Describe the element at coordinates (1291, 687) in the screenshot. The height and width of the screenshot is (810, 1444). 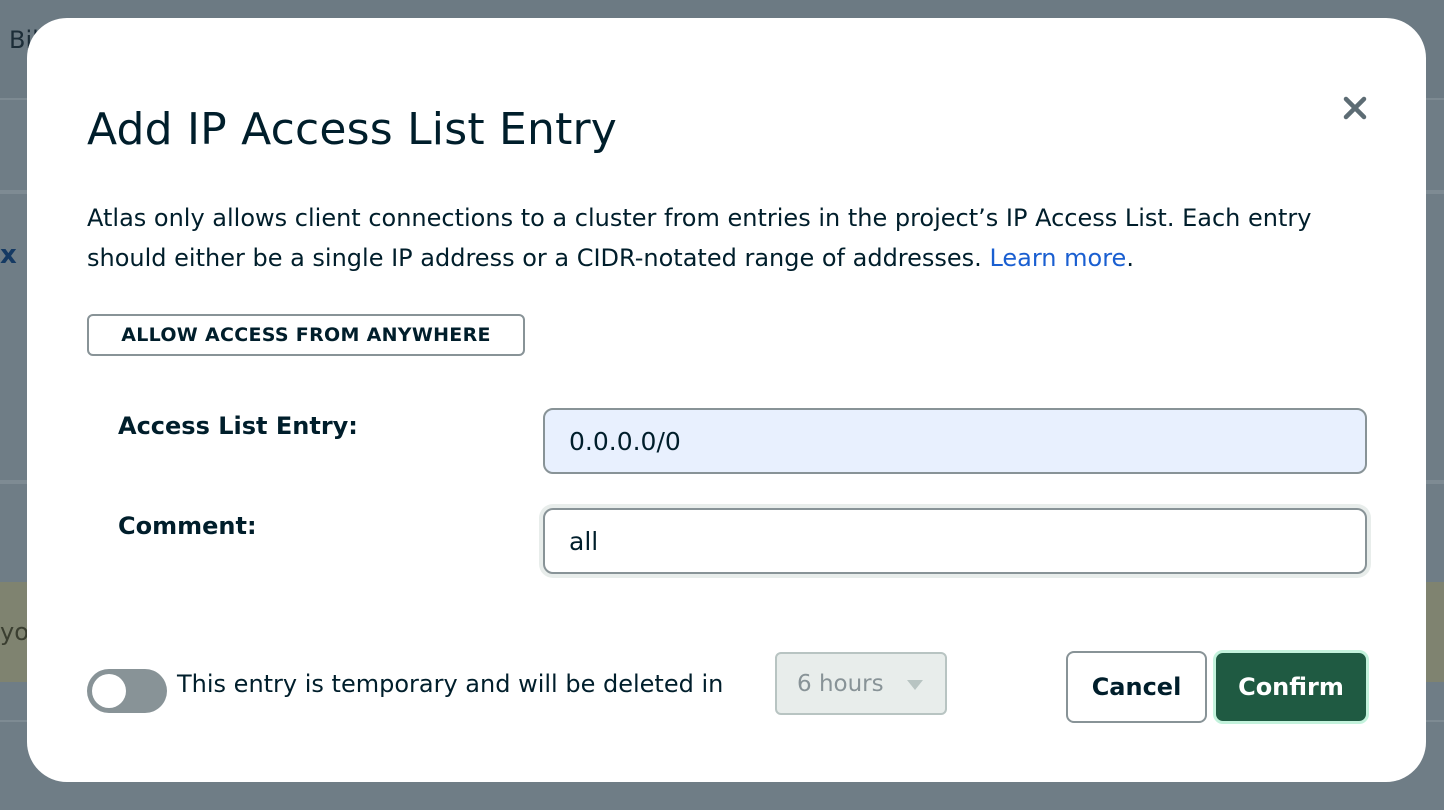
I see `confirm-button: Confirm` at that location.